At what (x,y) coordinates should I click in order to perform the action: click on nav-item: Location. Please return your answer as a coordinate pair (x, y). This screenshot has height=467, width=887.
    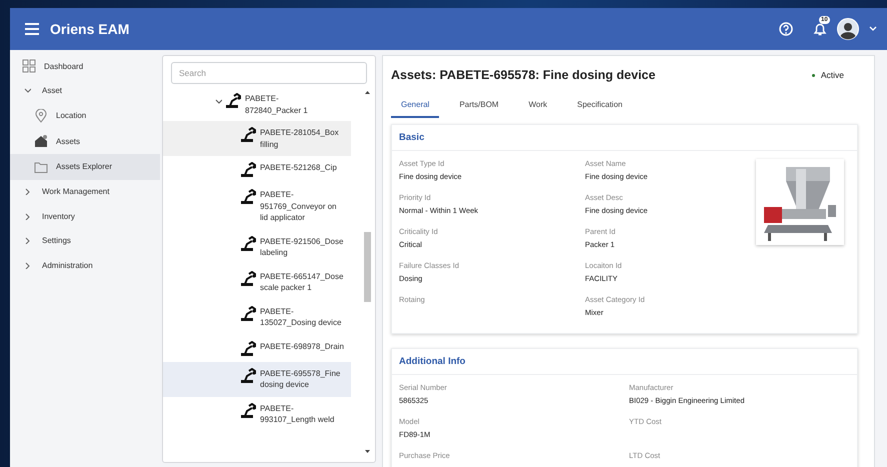
    Looking at the image, I should click on (85, 115).